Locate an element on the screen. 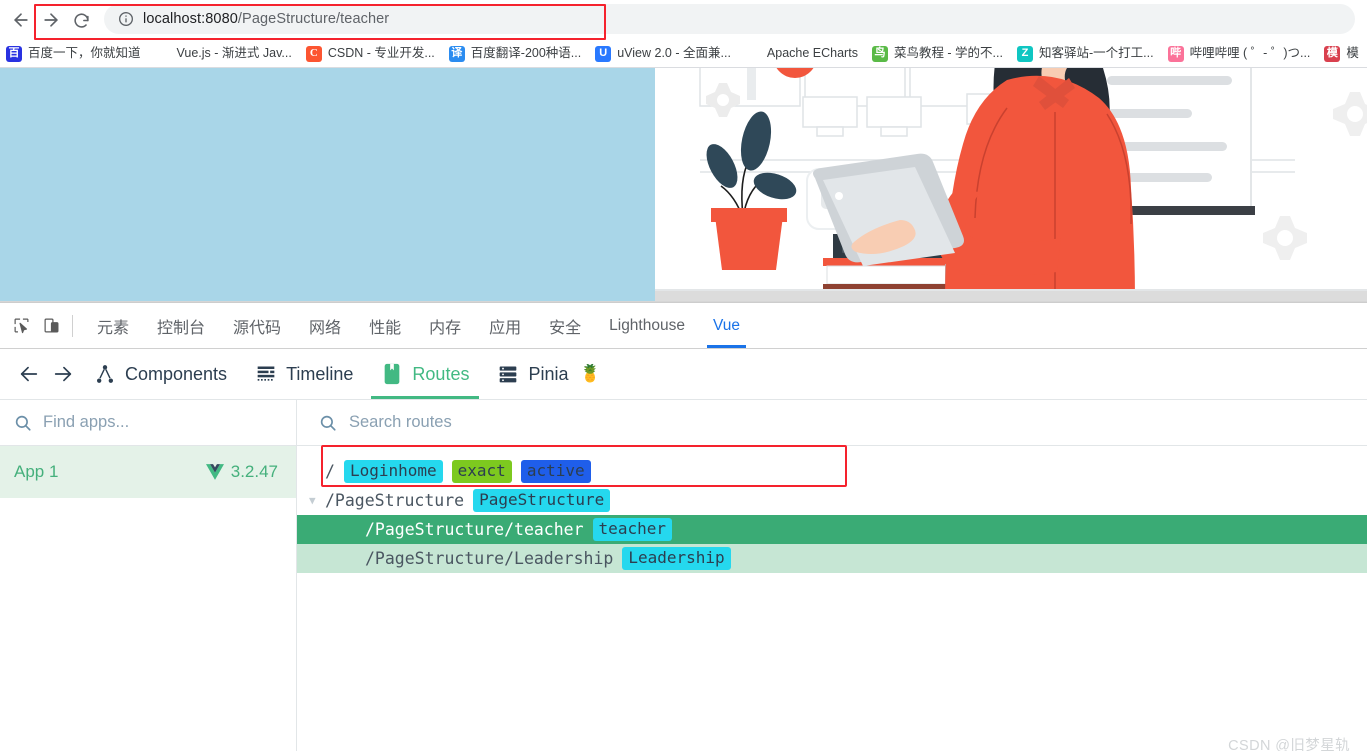 The width and height of the screenshot is (1367, 751). devtools-tabbar: 元素 控制台 源代码 网络 性能 内存 应用 安全 Lighthouse Vue is located at coordinates (683, 326).